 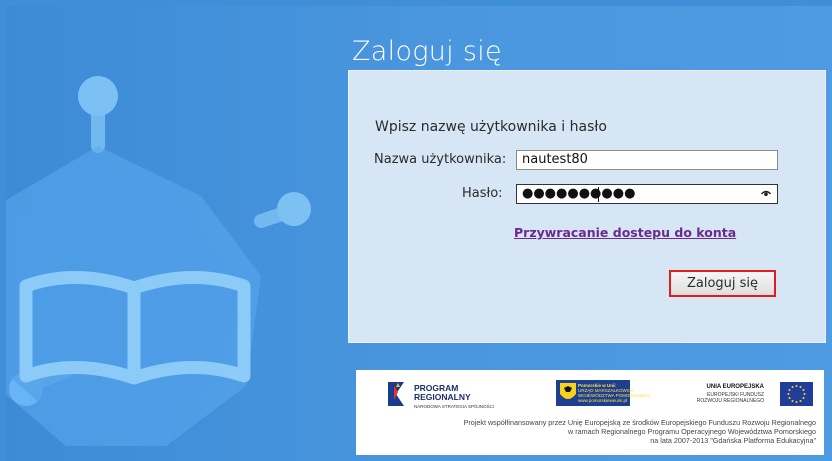 I want to click on login-button: Zaloguj się, so click(x=722, y=283).